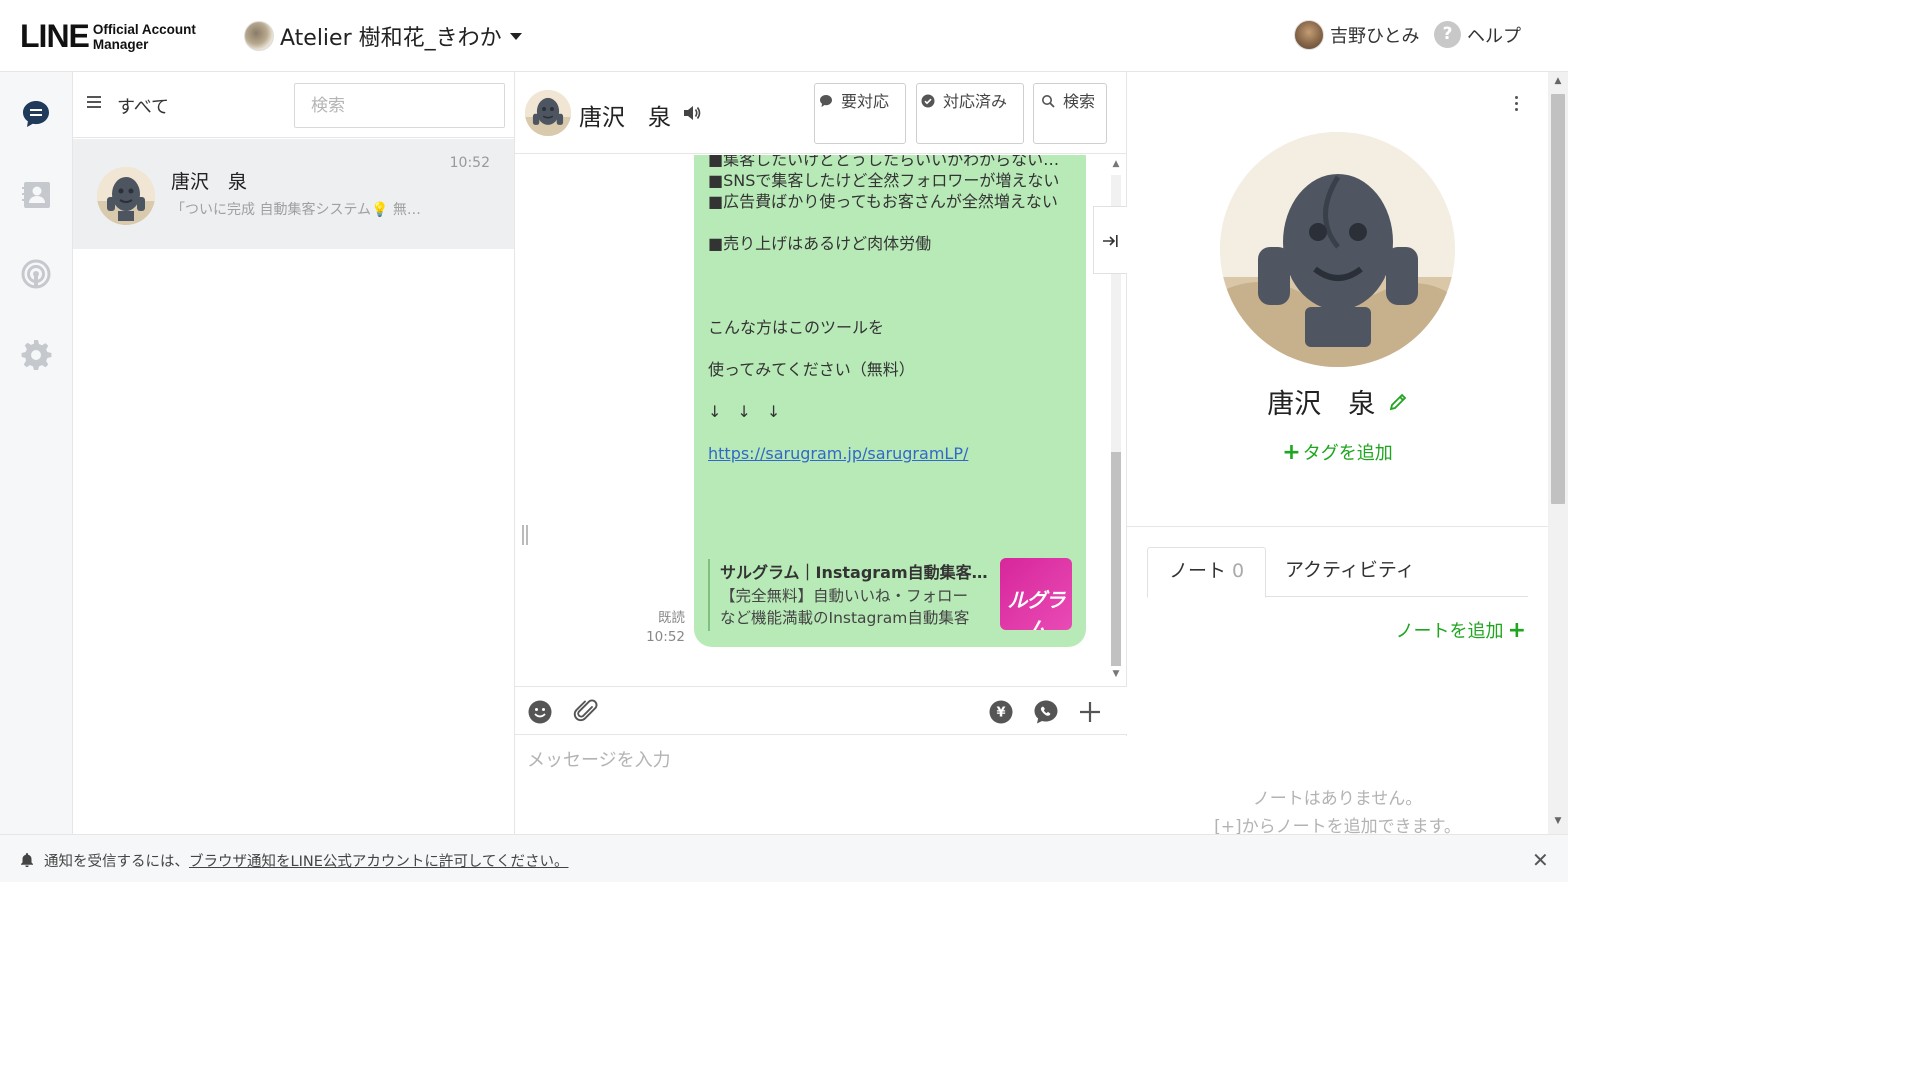  Describe the element at coordinates (37, 275) in the screenshot. I see `nav-broadcast` at that location.